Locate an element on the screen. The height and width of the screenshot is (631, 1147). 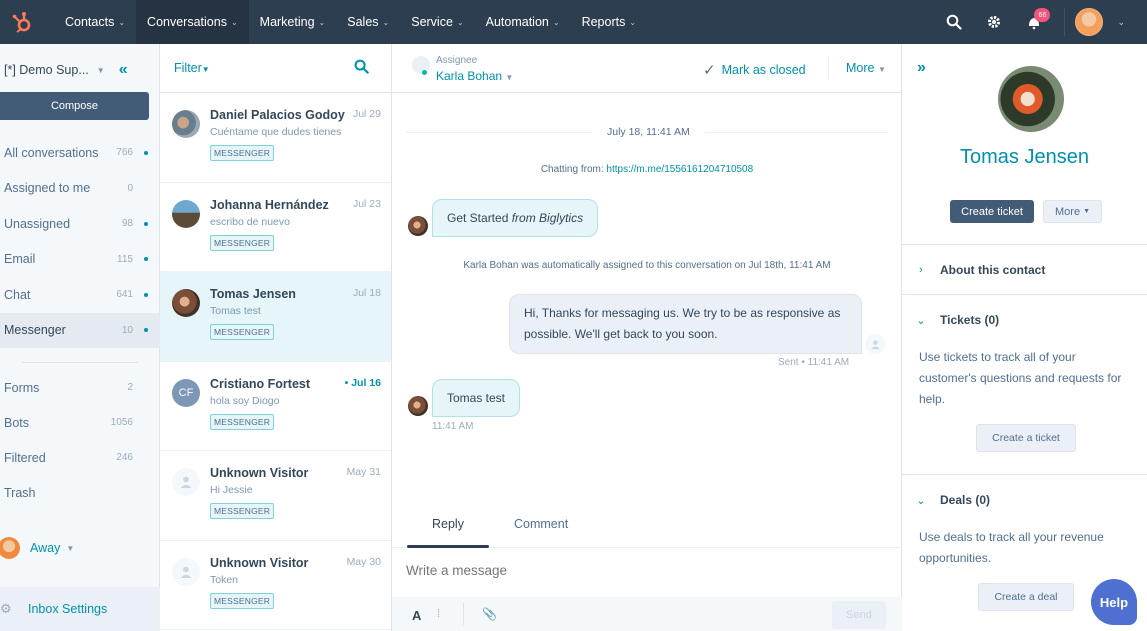
assignee-dropdown: Karla Bohan ▼ is located at coordinates (474, 76).